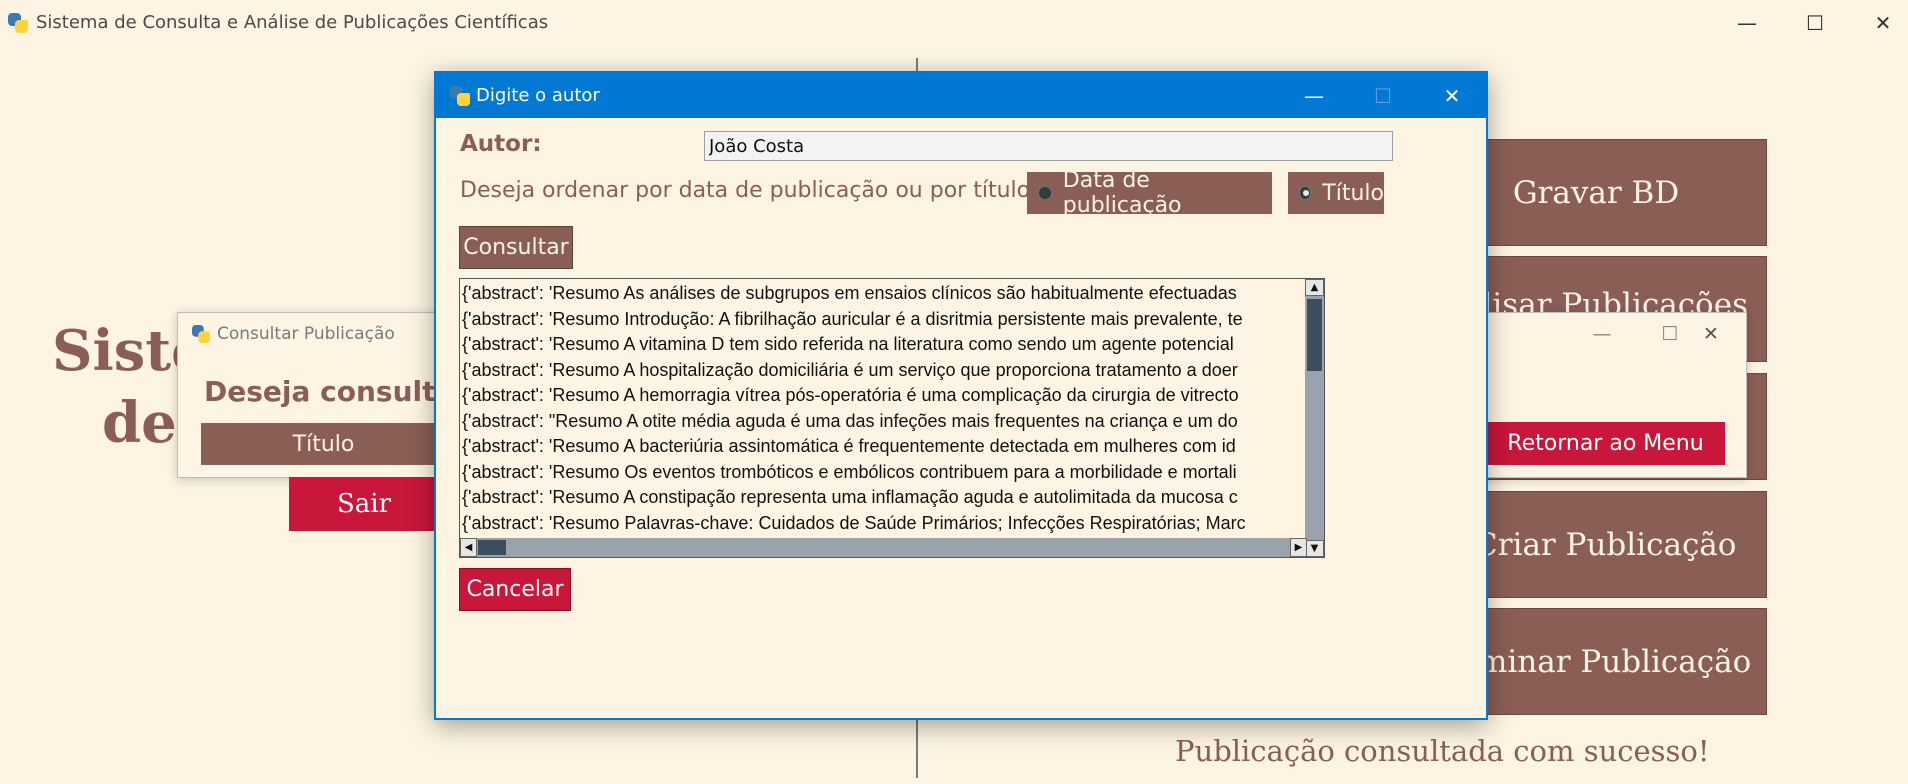  I want to click on titulo-button: Título, so click(323, 444).